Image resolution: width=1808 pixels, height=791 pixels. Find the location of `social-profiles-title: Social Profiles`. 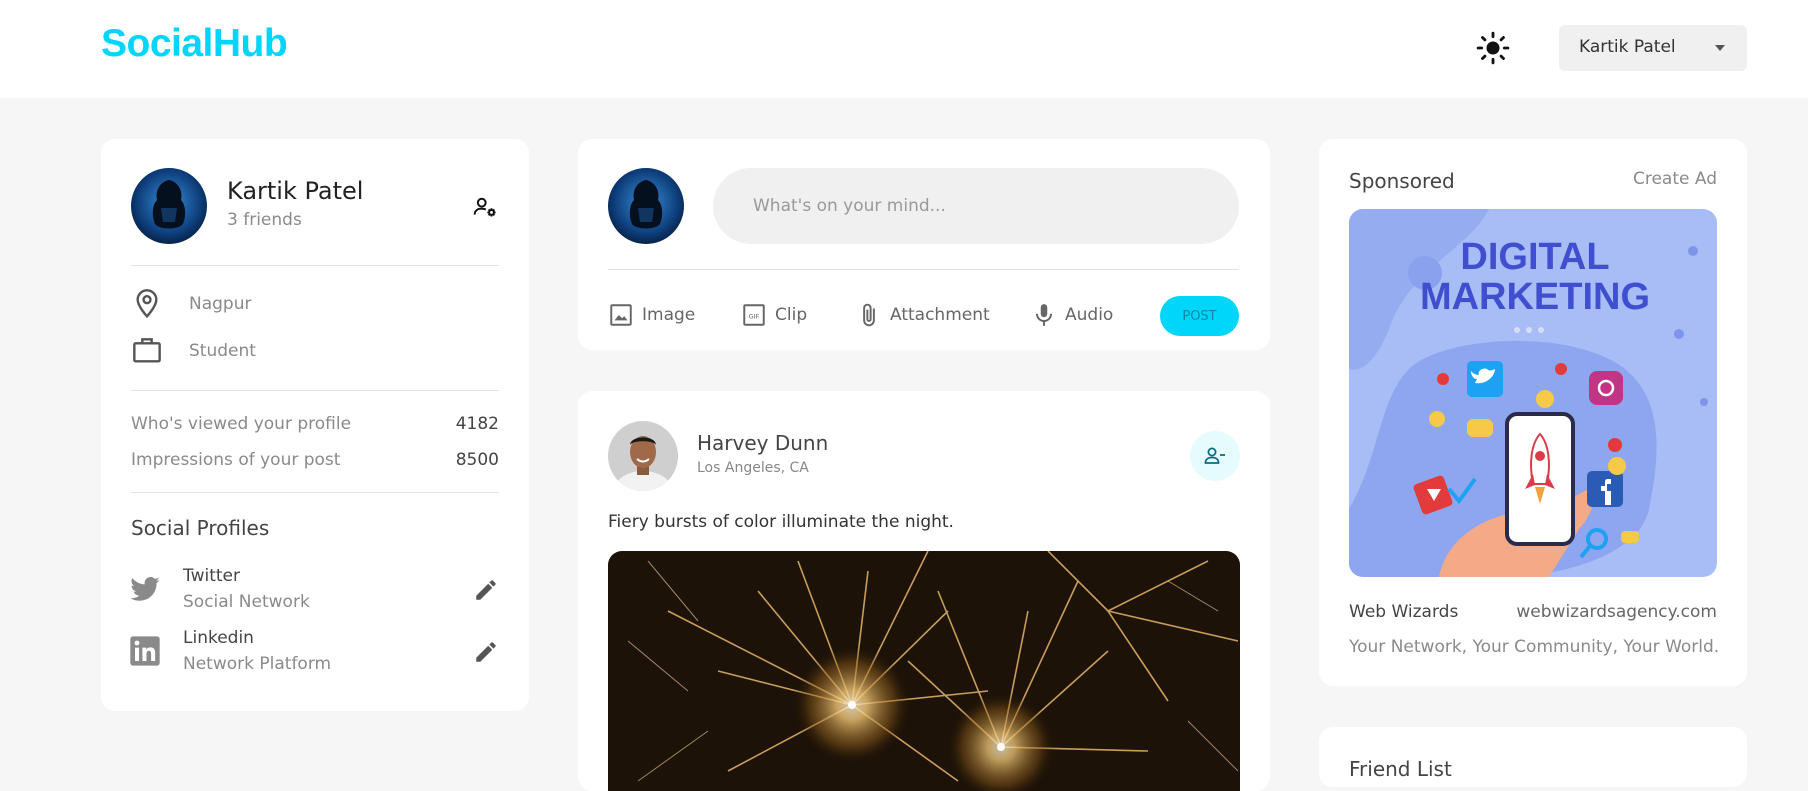

social-profiles-title: Social Profiles is located at coordinates (200, 528).